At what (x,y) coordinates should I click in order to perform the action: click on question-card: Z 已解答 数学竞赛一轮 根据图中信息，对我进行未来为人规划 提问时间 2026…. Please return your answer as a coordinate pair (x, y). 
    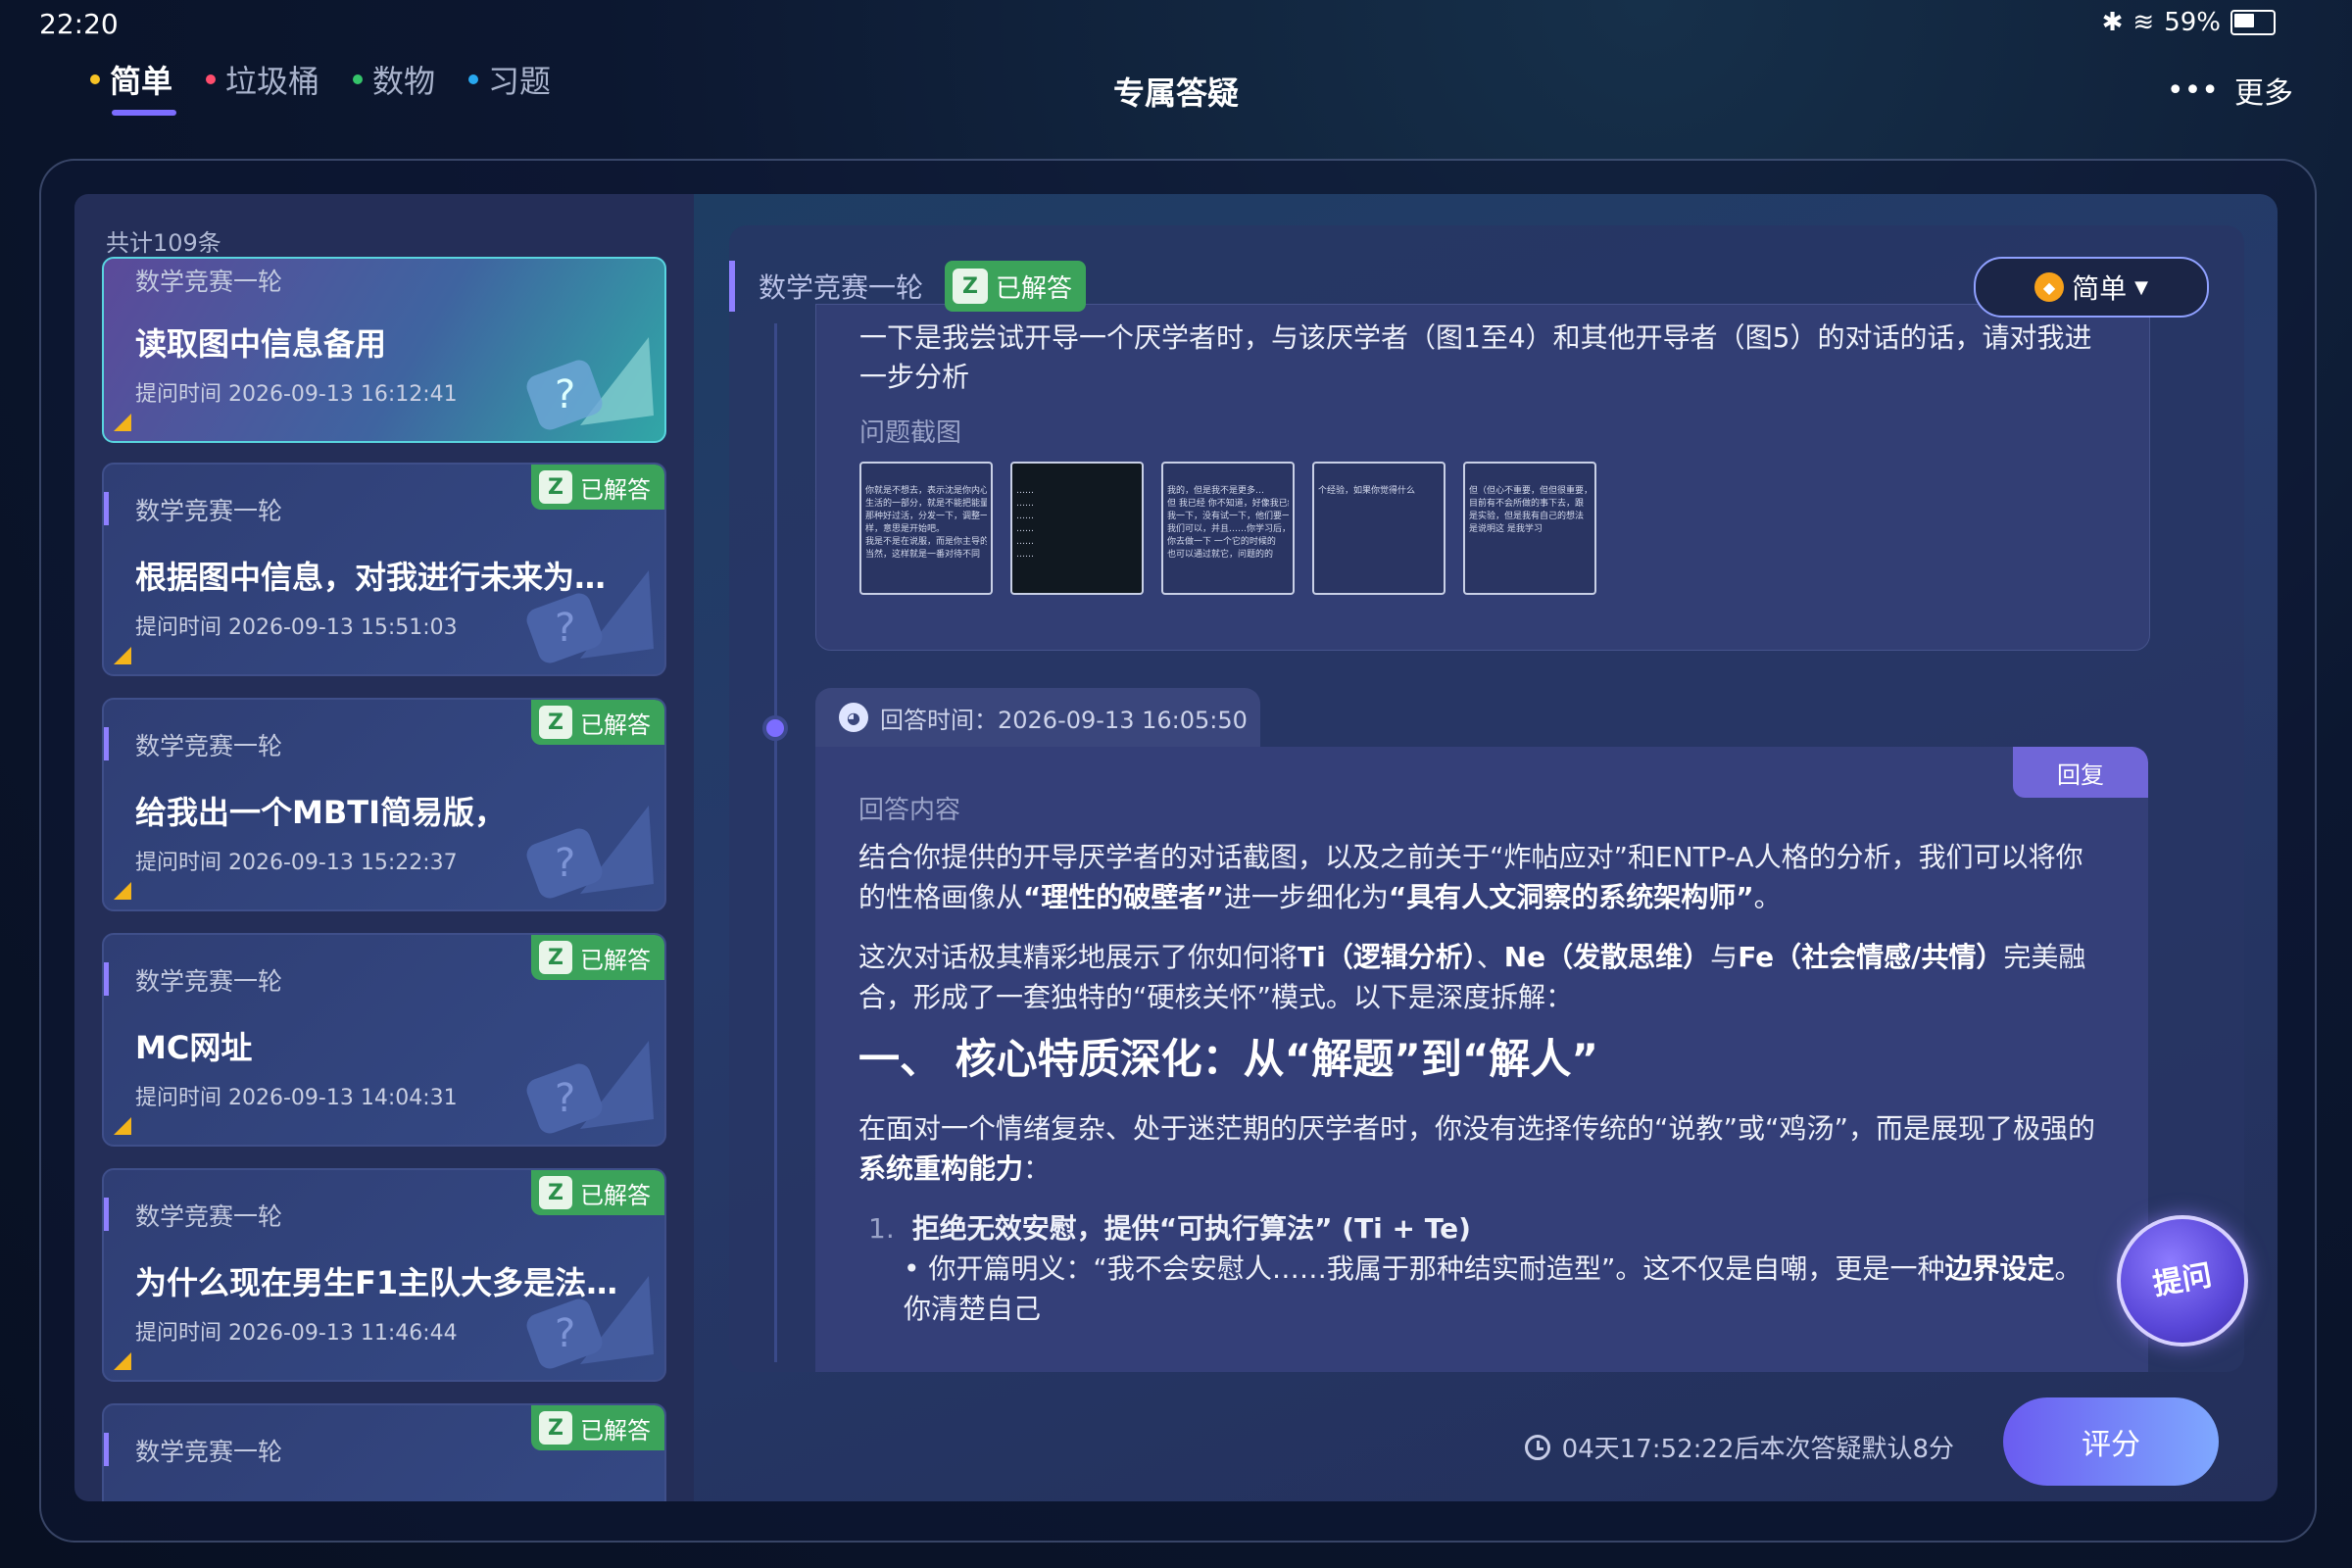
    Looking at the image, I should click on (384, 569).